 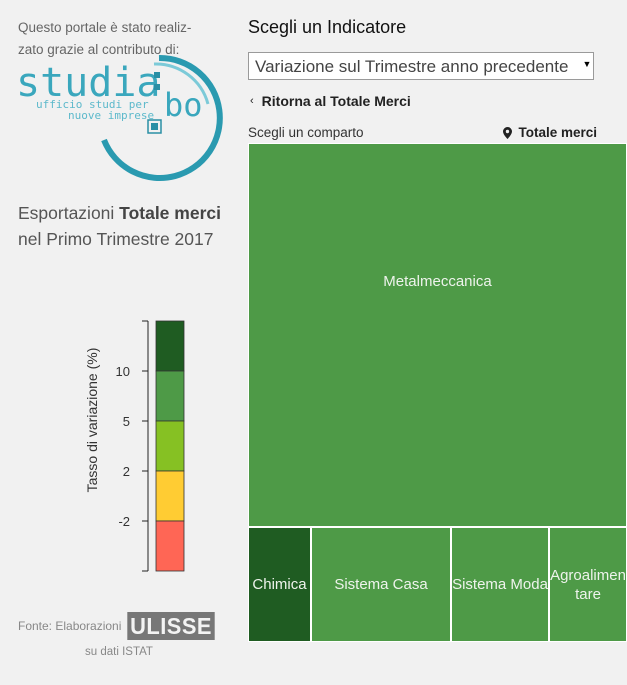 What do you see at coordinates (123, 371) in the screenshot?
I see `legend-tick-label: 10` at bounding box center [123, 371].